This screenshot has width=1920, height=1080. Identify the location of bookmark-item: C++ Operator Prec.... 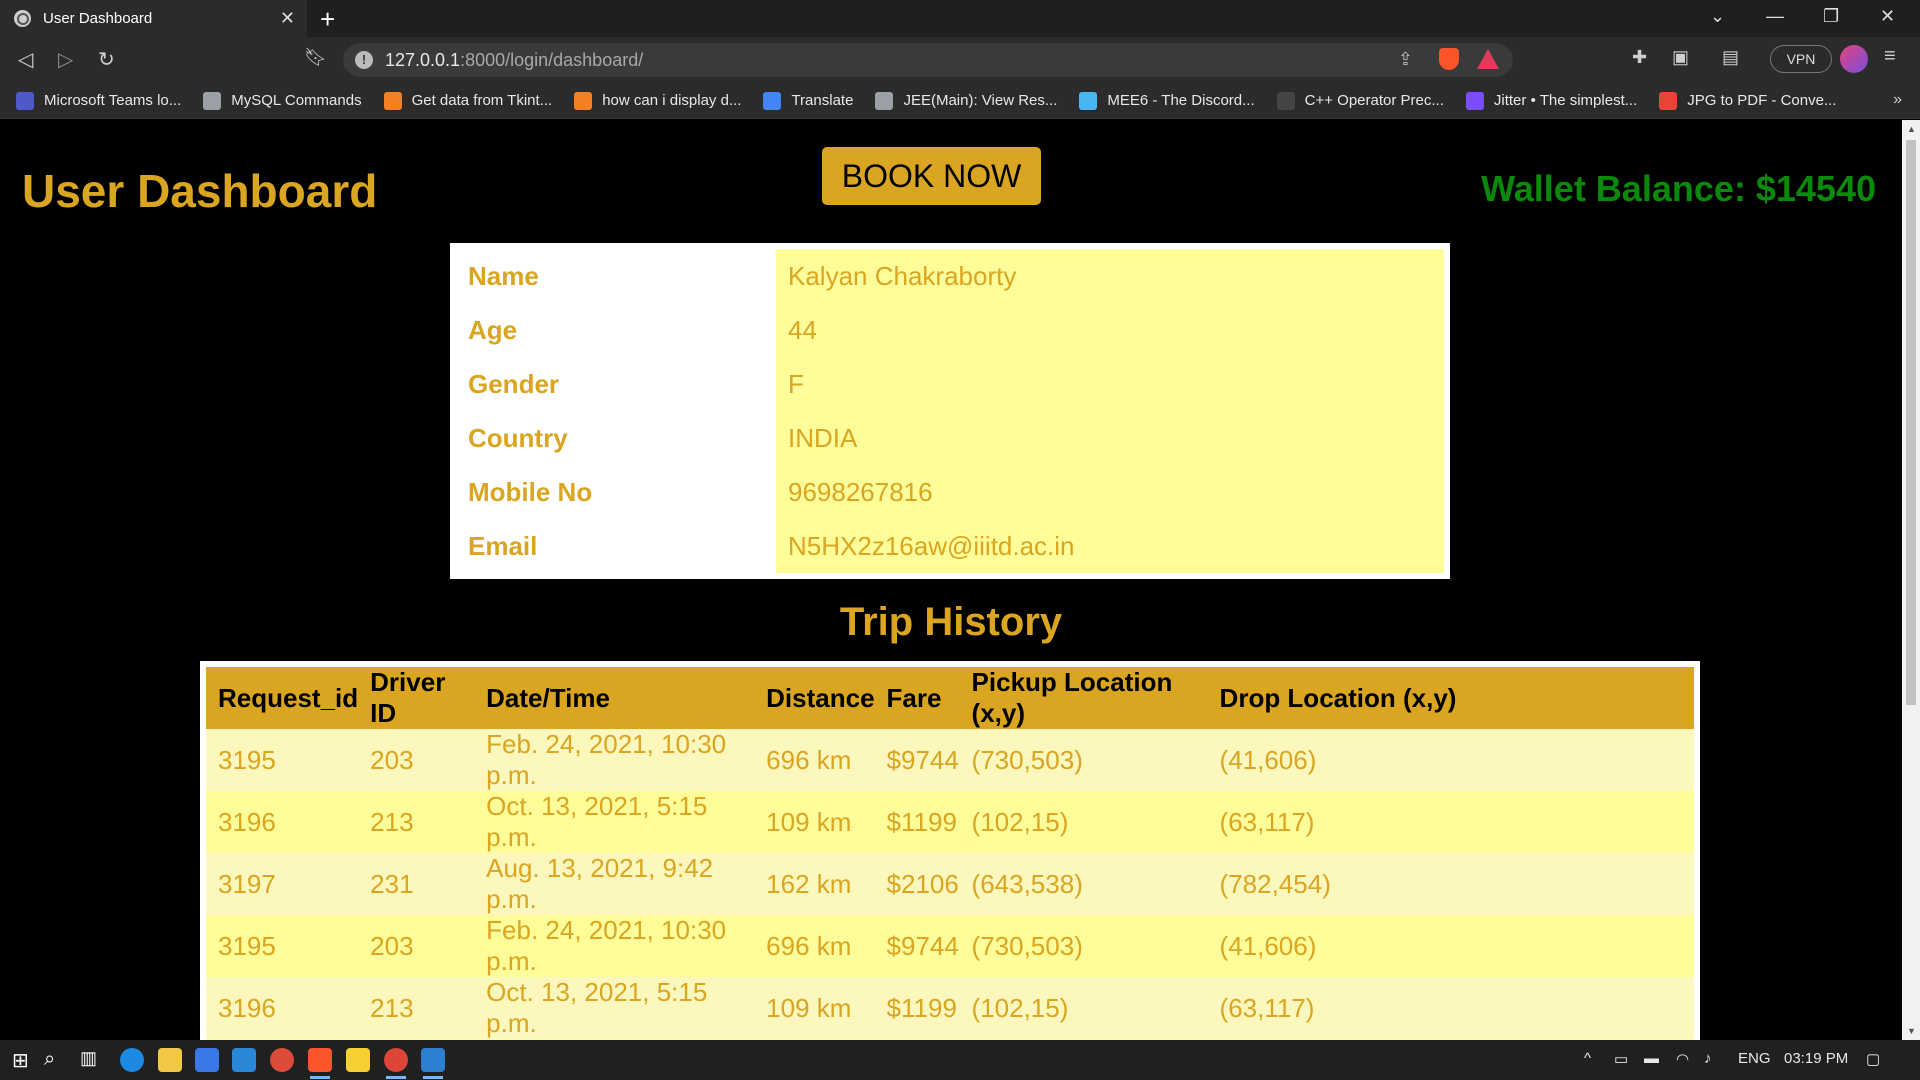
(1360, 100).